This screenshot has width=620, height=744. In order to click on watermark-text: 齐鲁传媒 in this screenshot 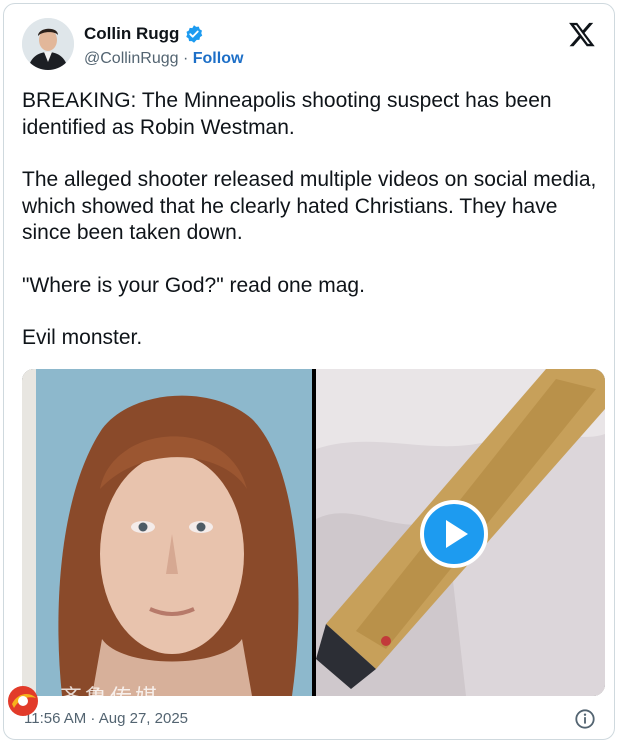, I will do `click(110, 698)`.